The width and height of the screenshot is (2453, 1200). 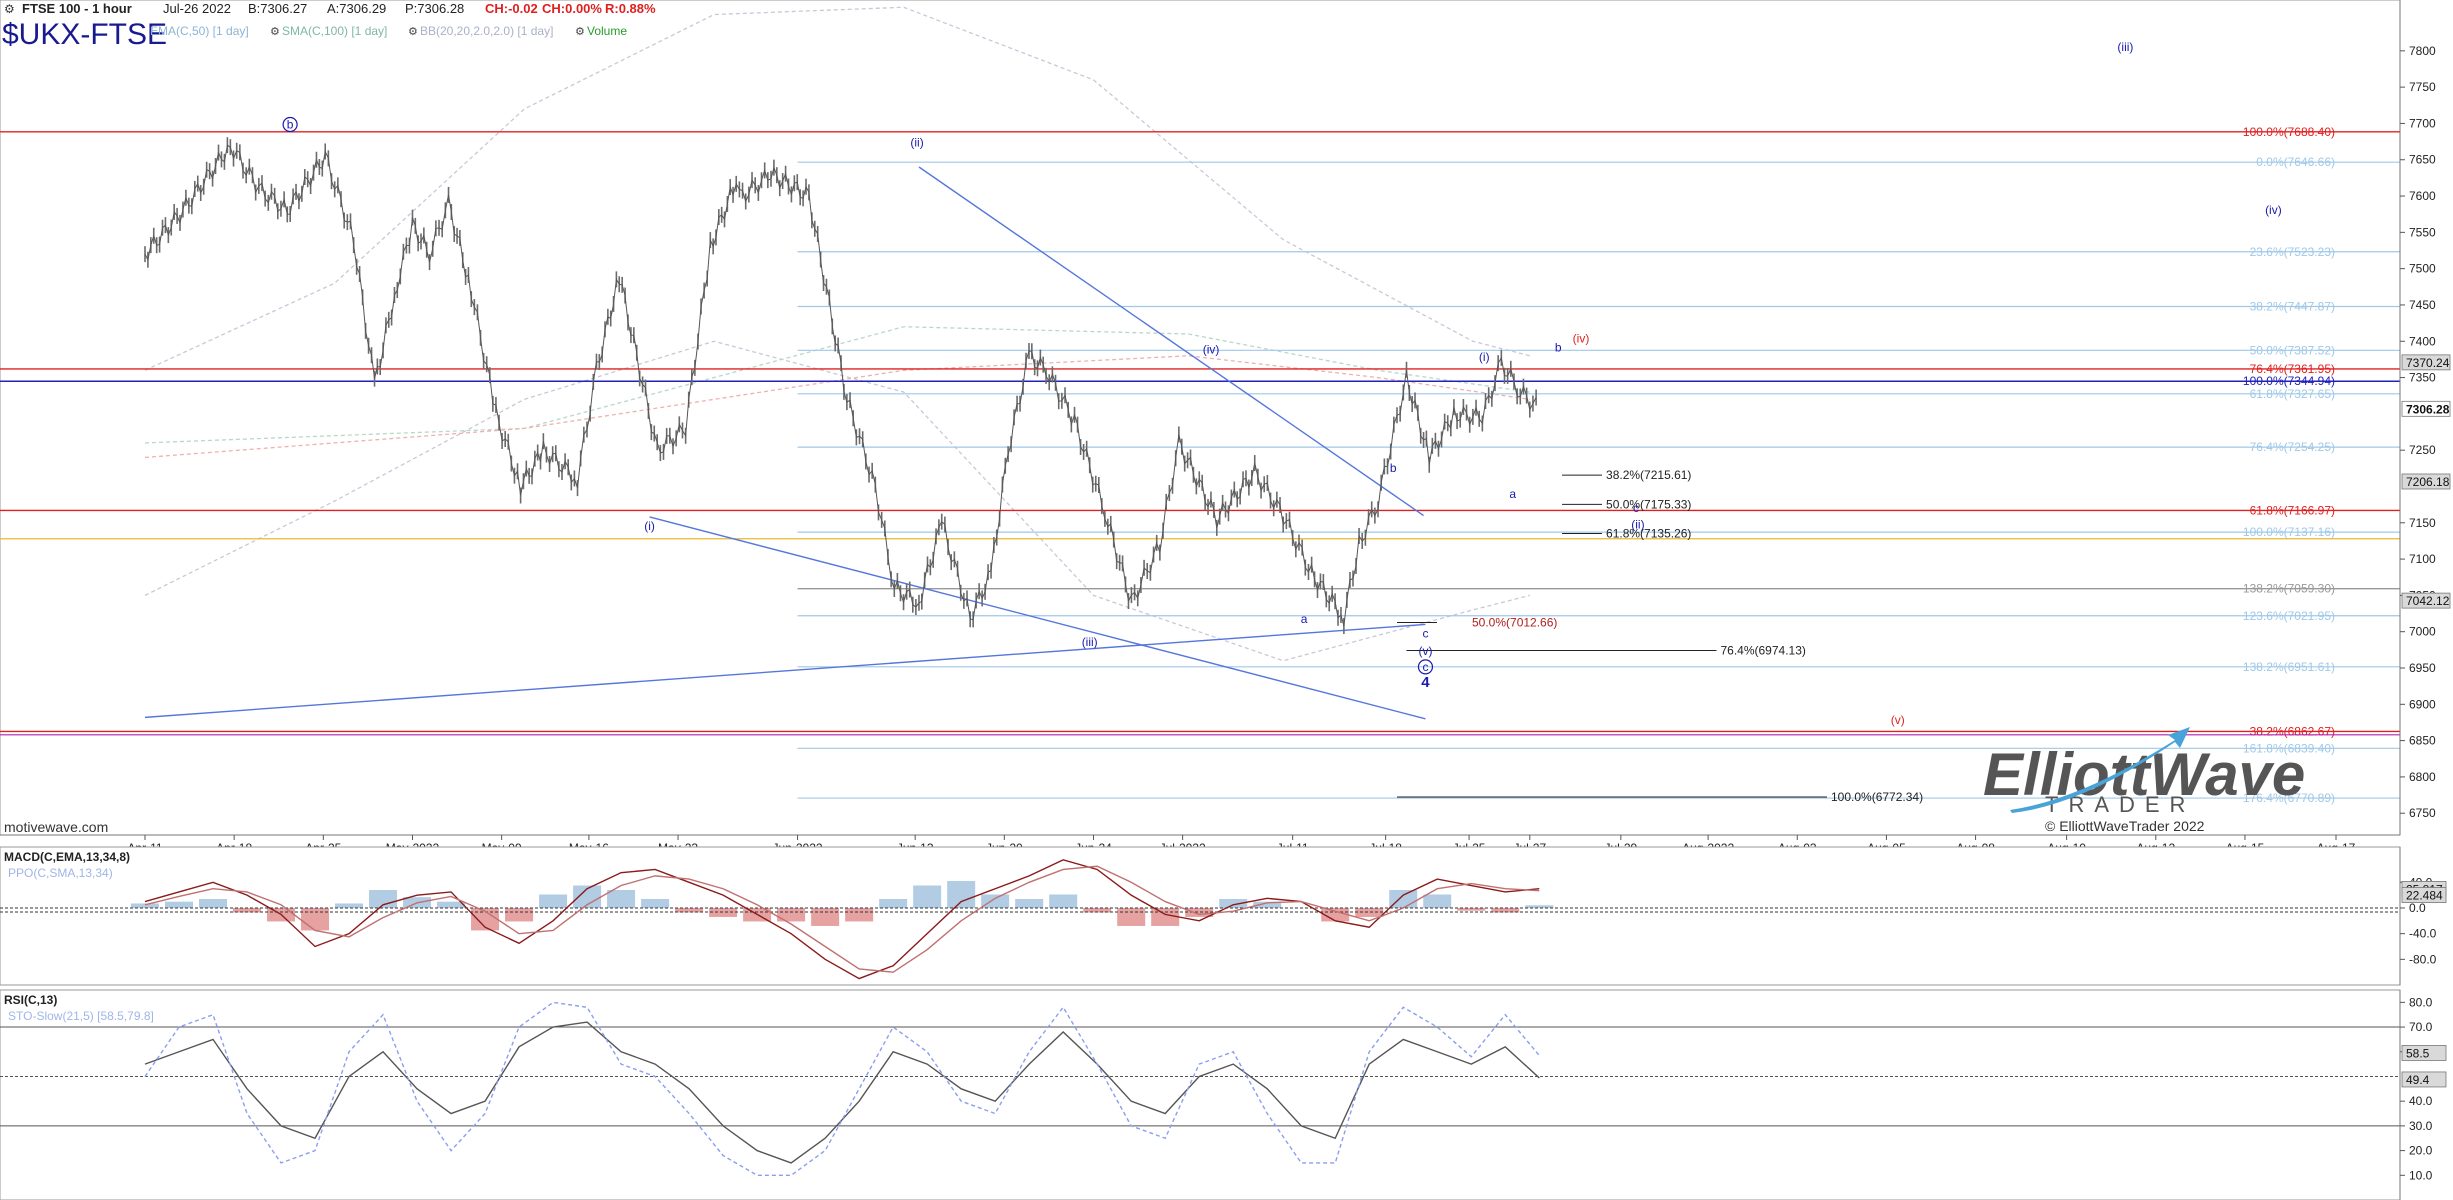 I want to click on header-ask: A:7306.29, so click(x=356, y=8).